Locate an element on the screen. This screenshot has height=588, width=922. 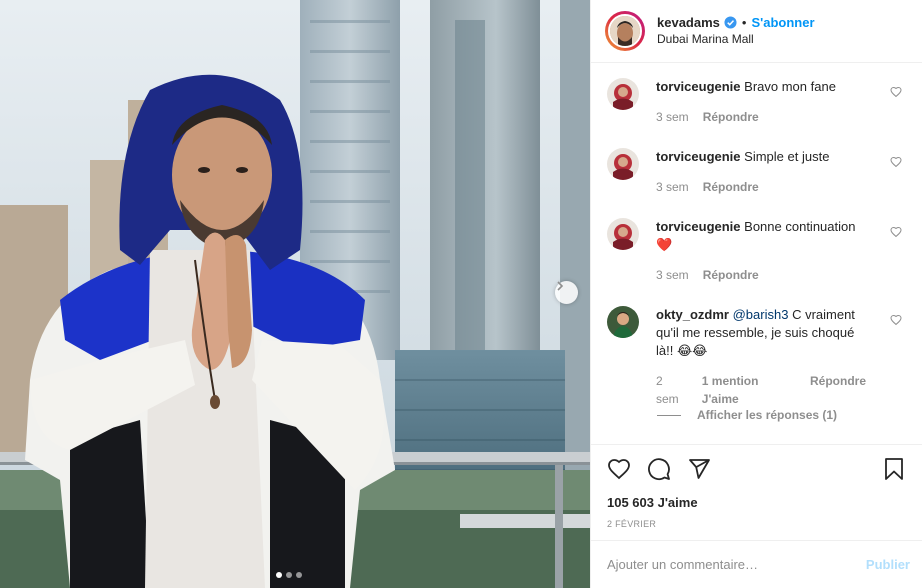
post-header: kevadams • S'abonner Dubai Marina Mall is located at coordinates (756, 31).